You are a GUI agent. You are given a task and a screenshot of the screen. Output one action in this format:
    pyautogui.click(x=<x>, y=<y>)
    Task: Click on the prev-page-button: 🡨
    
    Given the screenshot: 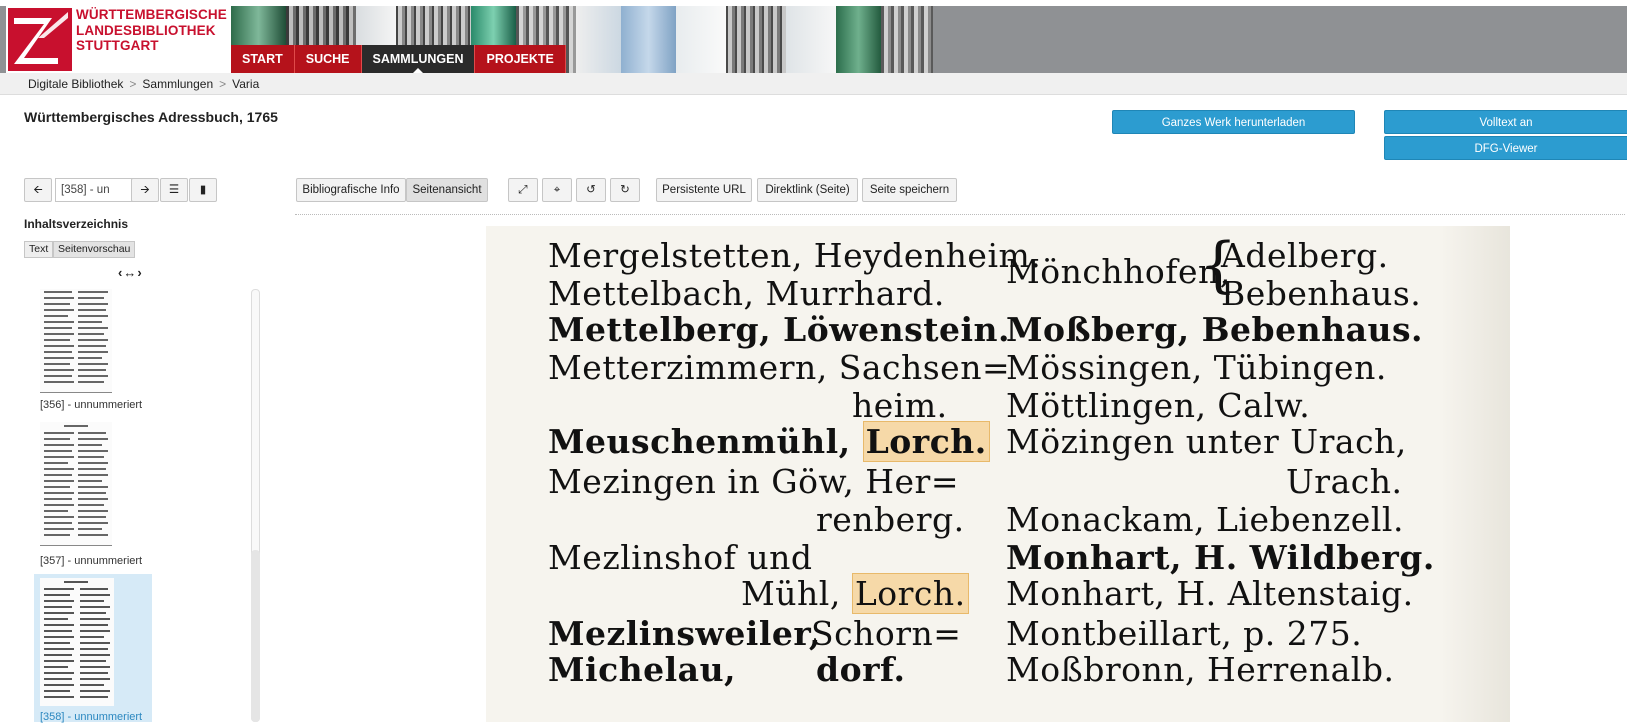 What is the action you would take?
    pyautogui.click(x=38, y=190)
    